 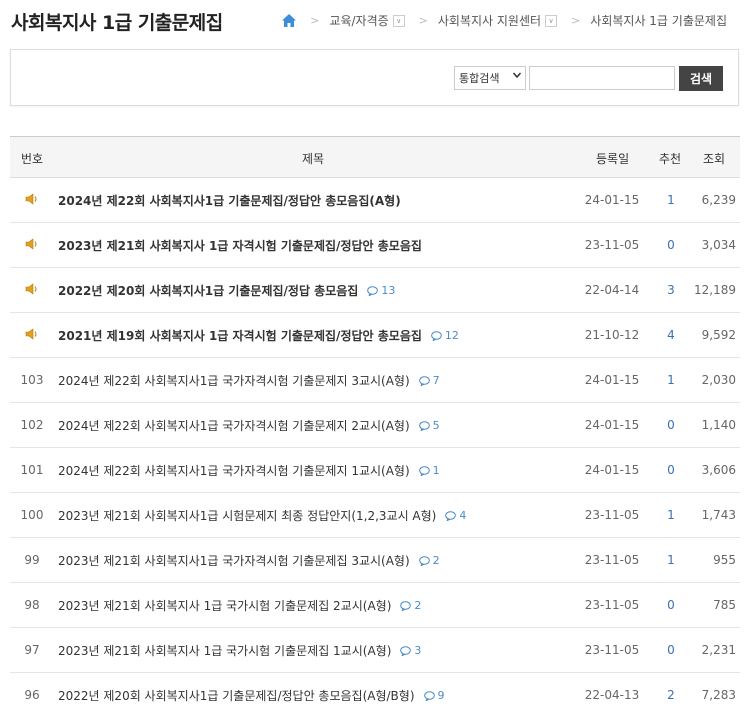 What do you see at coordinates (32, 695) in the screenshot?
I see `row-number: 96` at bounding box center [32, 695].